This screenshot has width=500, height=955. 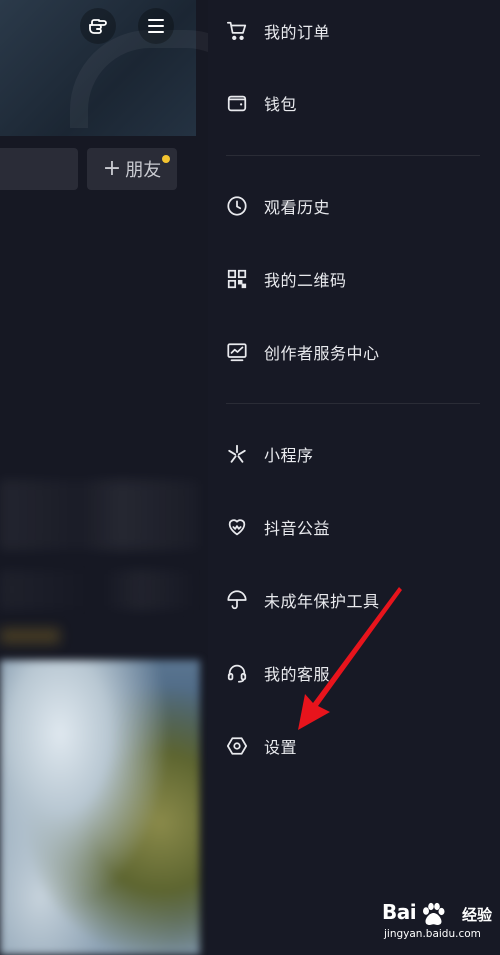 I want to click on blurred-highlight, so click(x=30, y=636).